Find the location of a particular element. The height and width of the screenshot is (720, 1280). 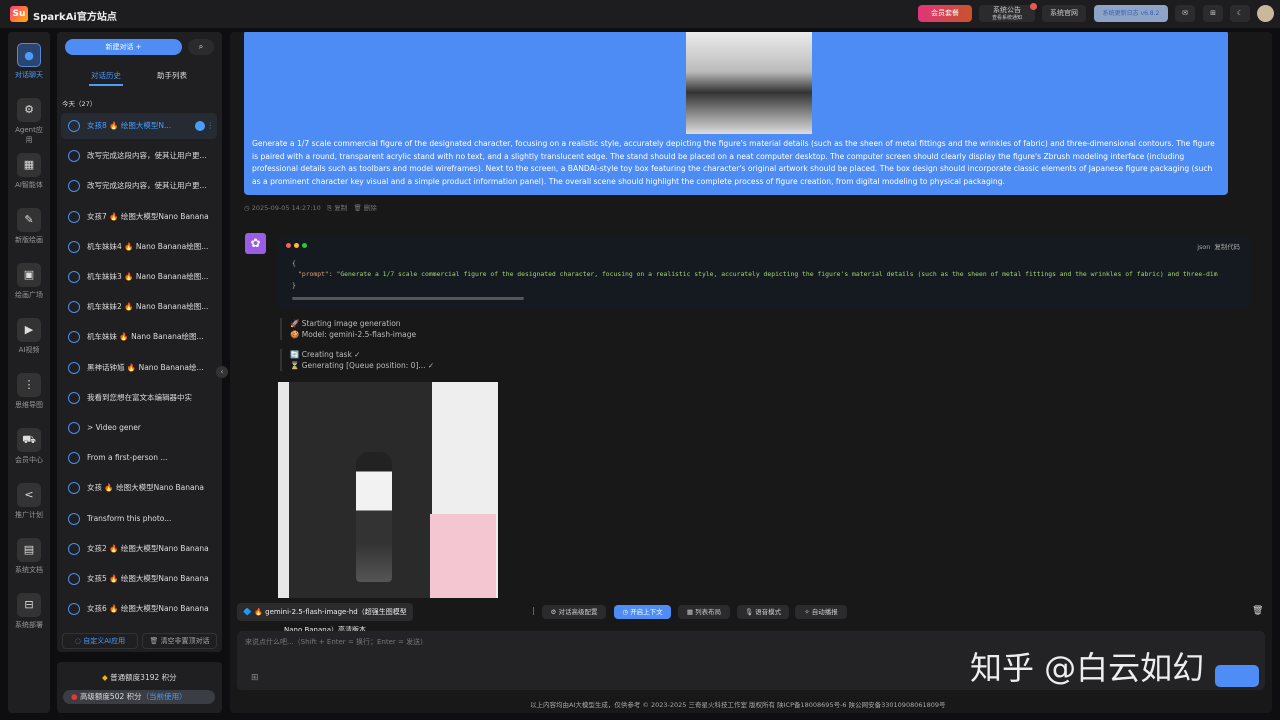

auto-play-button: ✧ 自动播报 is located at coordinates (821, 612).